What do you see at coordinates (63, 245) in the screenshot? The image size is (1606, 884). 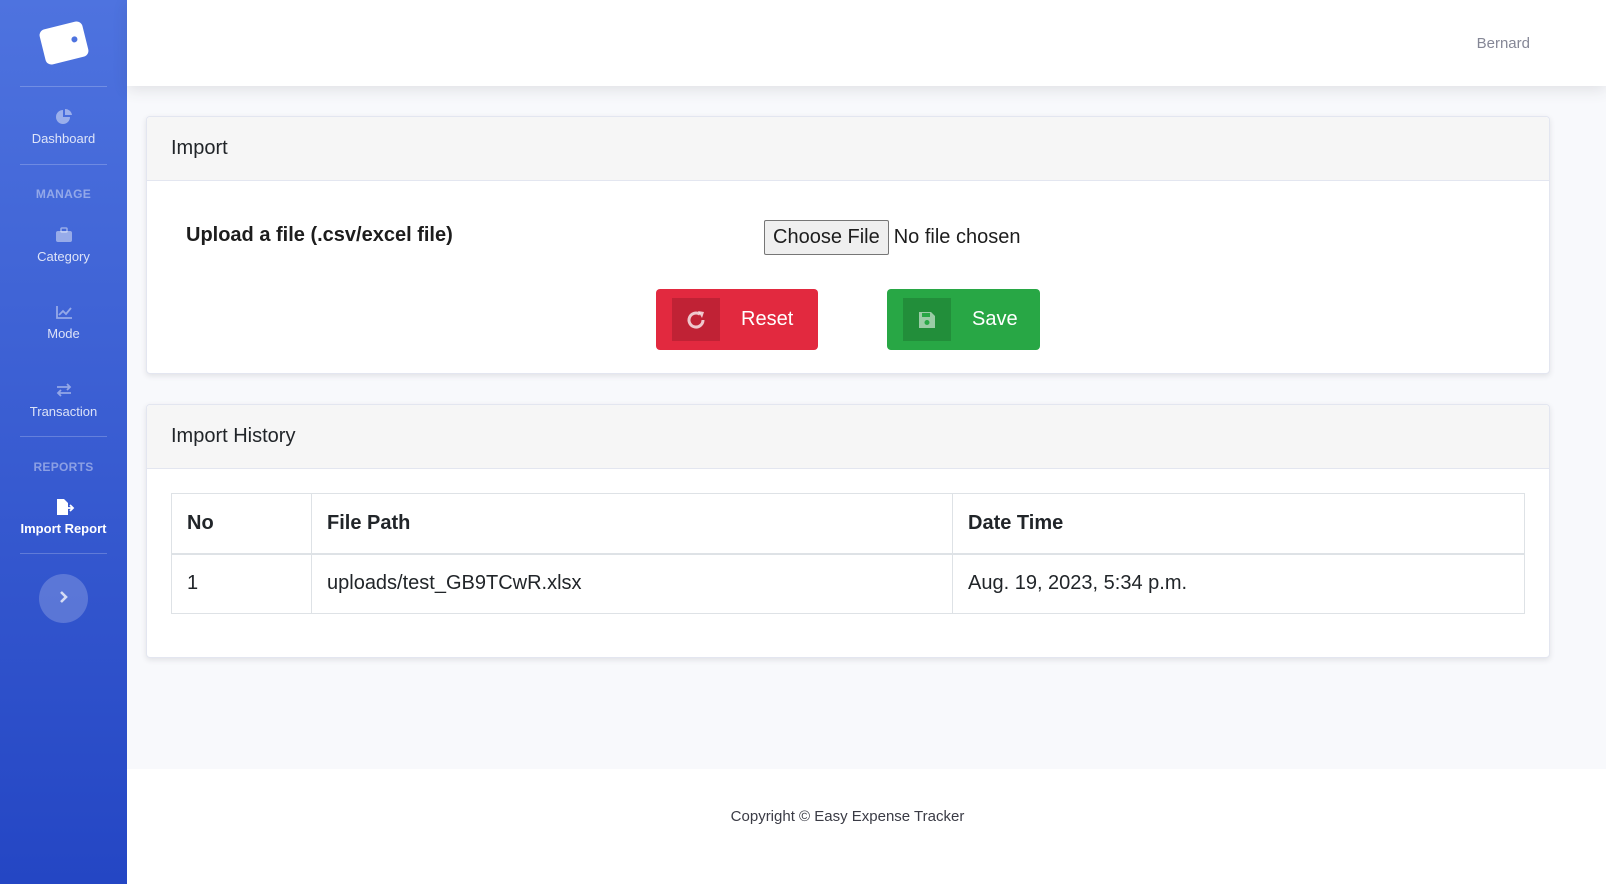 I see `sidebar-item-category: Category` at bounding box center [63, 245].